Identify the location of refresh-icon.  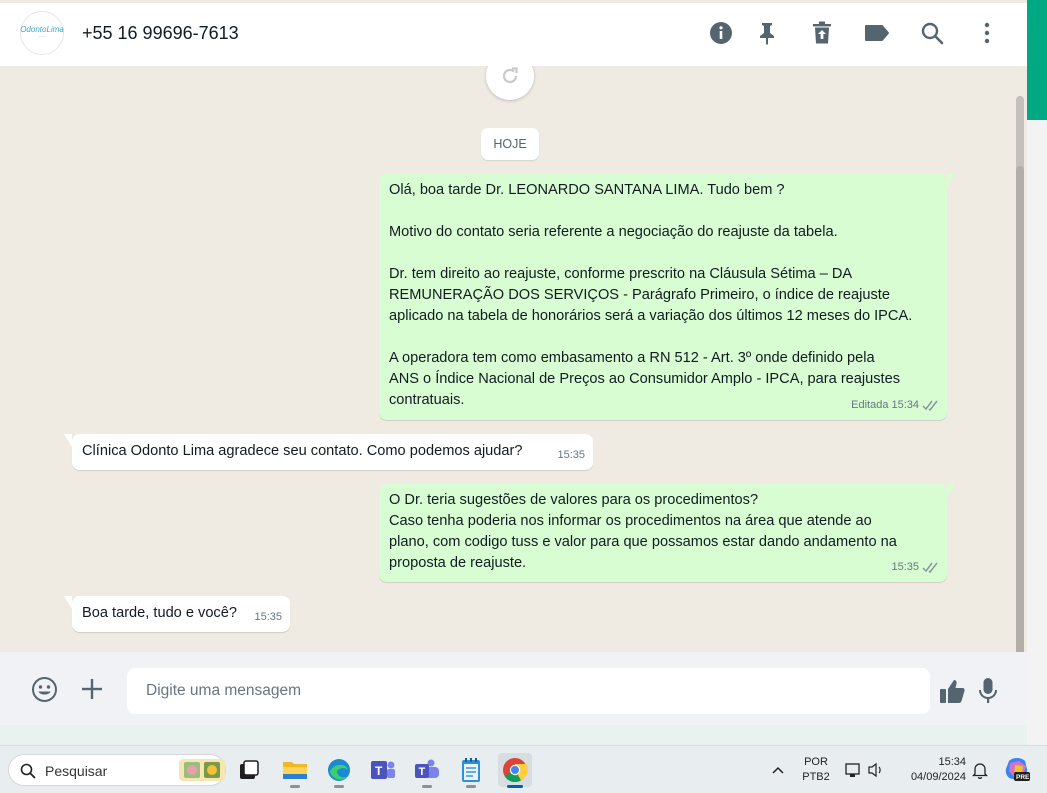
(510, 75).